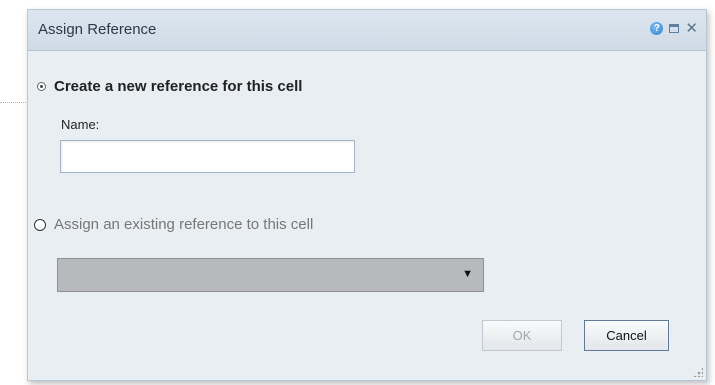  I want to click on window-controls: ? ✕, so click(674, 28).